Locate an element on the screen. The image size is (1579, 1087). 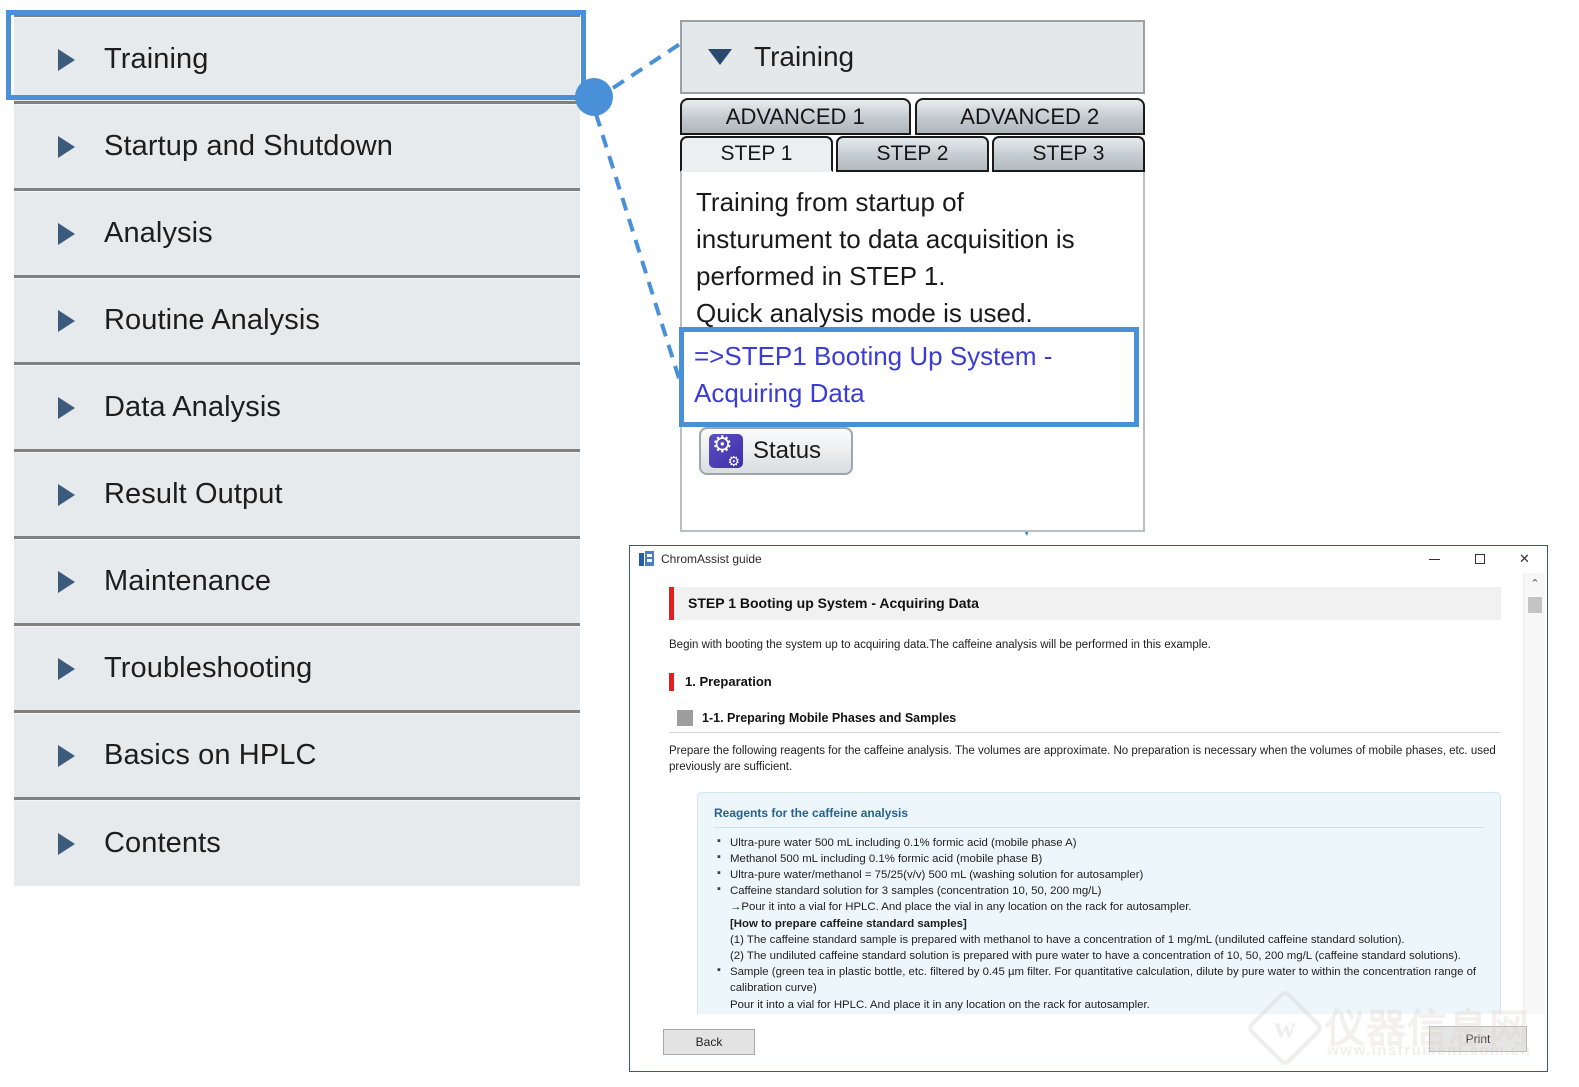
window-titlebar: ChromAssist guide ✕ is located at coordinates (1088, 559).